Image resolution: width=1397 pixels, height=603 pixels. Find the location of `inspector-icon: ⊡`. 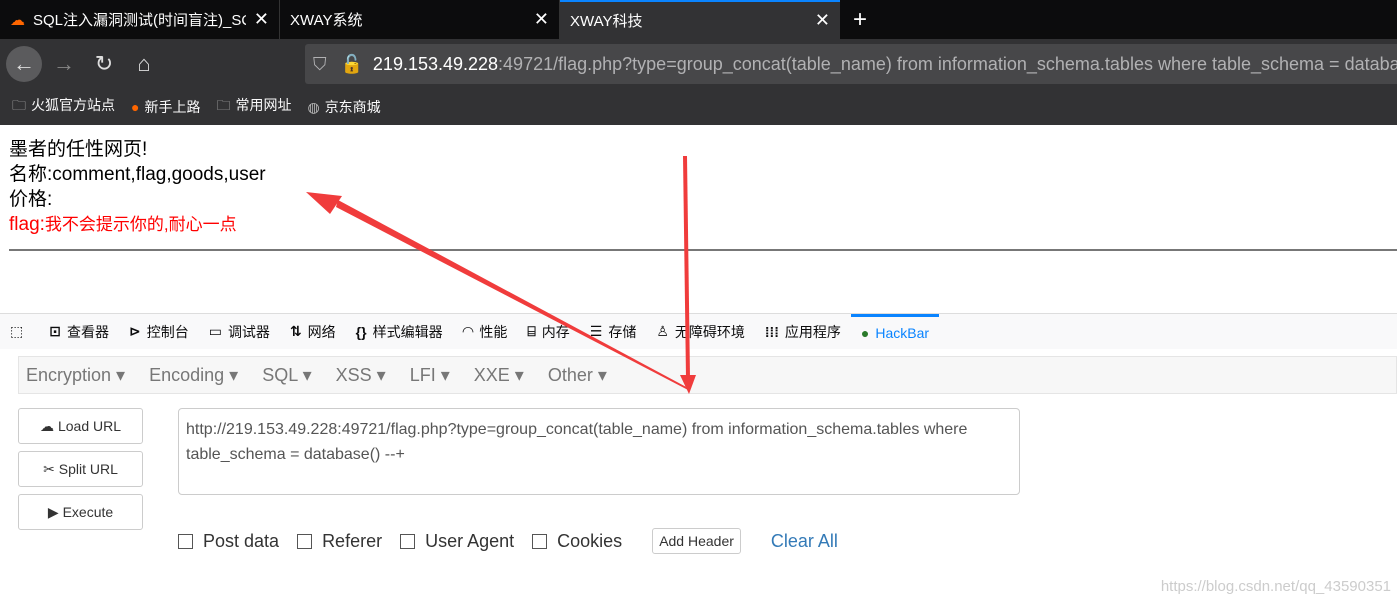

inspector-icon: ⊡ is located at coordinates (55, 331).